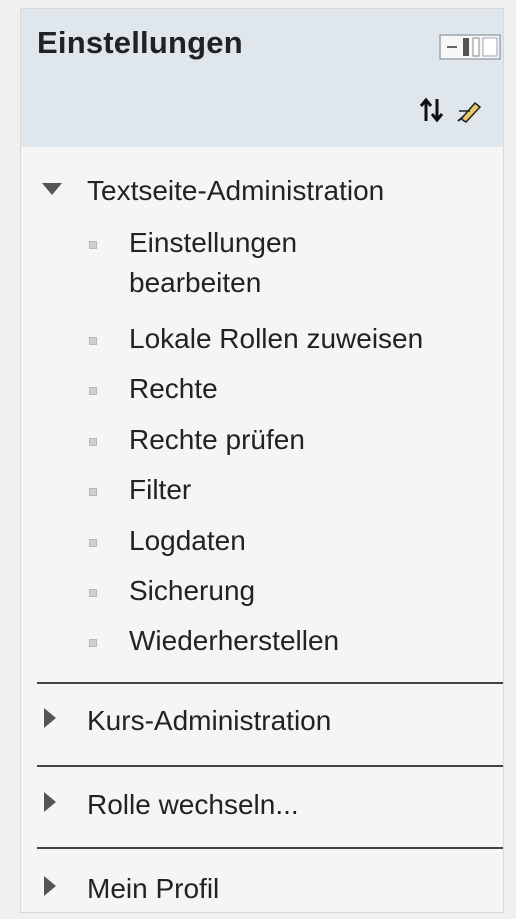 The image size is (516, 919). I want to click on tree-item-sicherung: Sicherung, so click(262, 593).